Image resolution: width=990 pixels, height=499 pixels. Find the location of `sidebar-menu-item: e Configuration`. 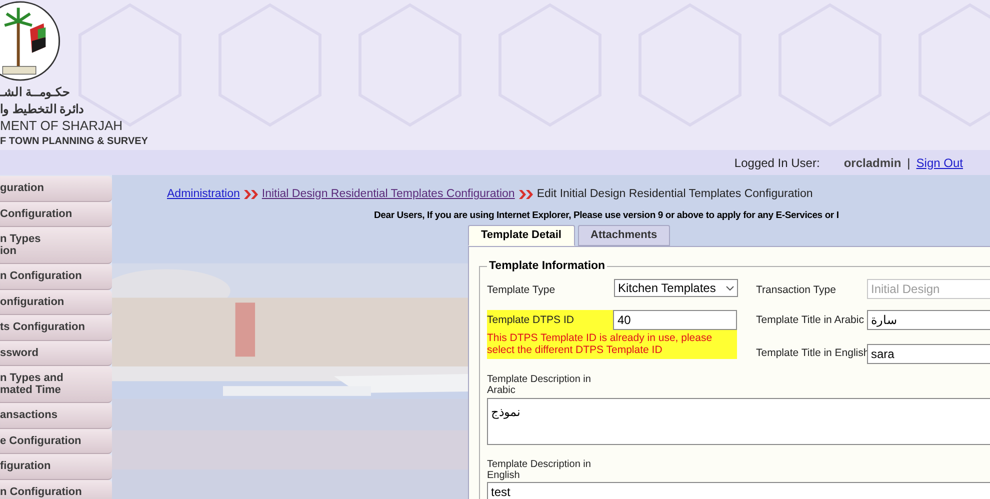

sidebar-menu-item: e Configuration is located at coordinates (56, 441).